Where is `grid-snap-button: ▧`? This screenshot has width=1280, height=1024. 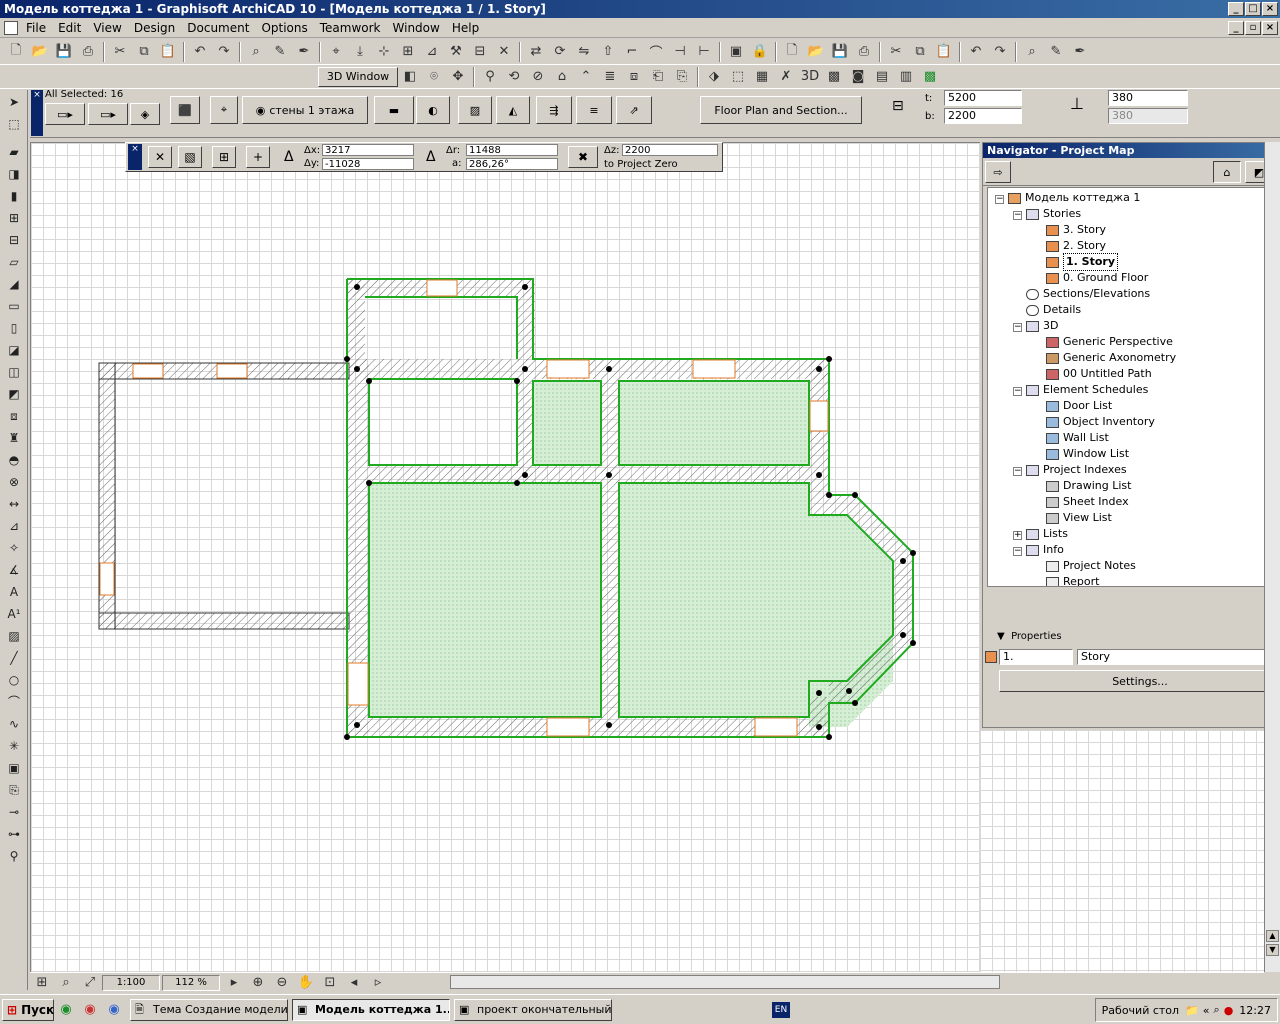
grid-snap-button: ▧ is located at coordinates (190, 157).